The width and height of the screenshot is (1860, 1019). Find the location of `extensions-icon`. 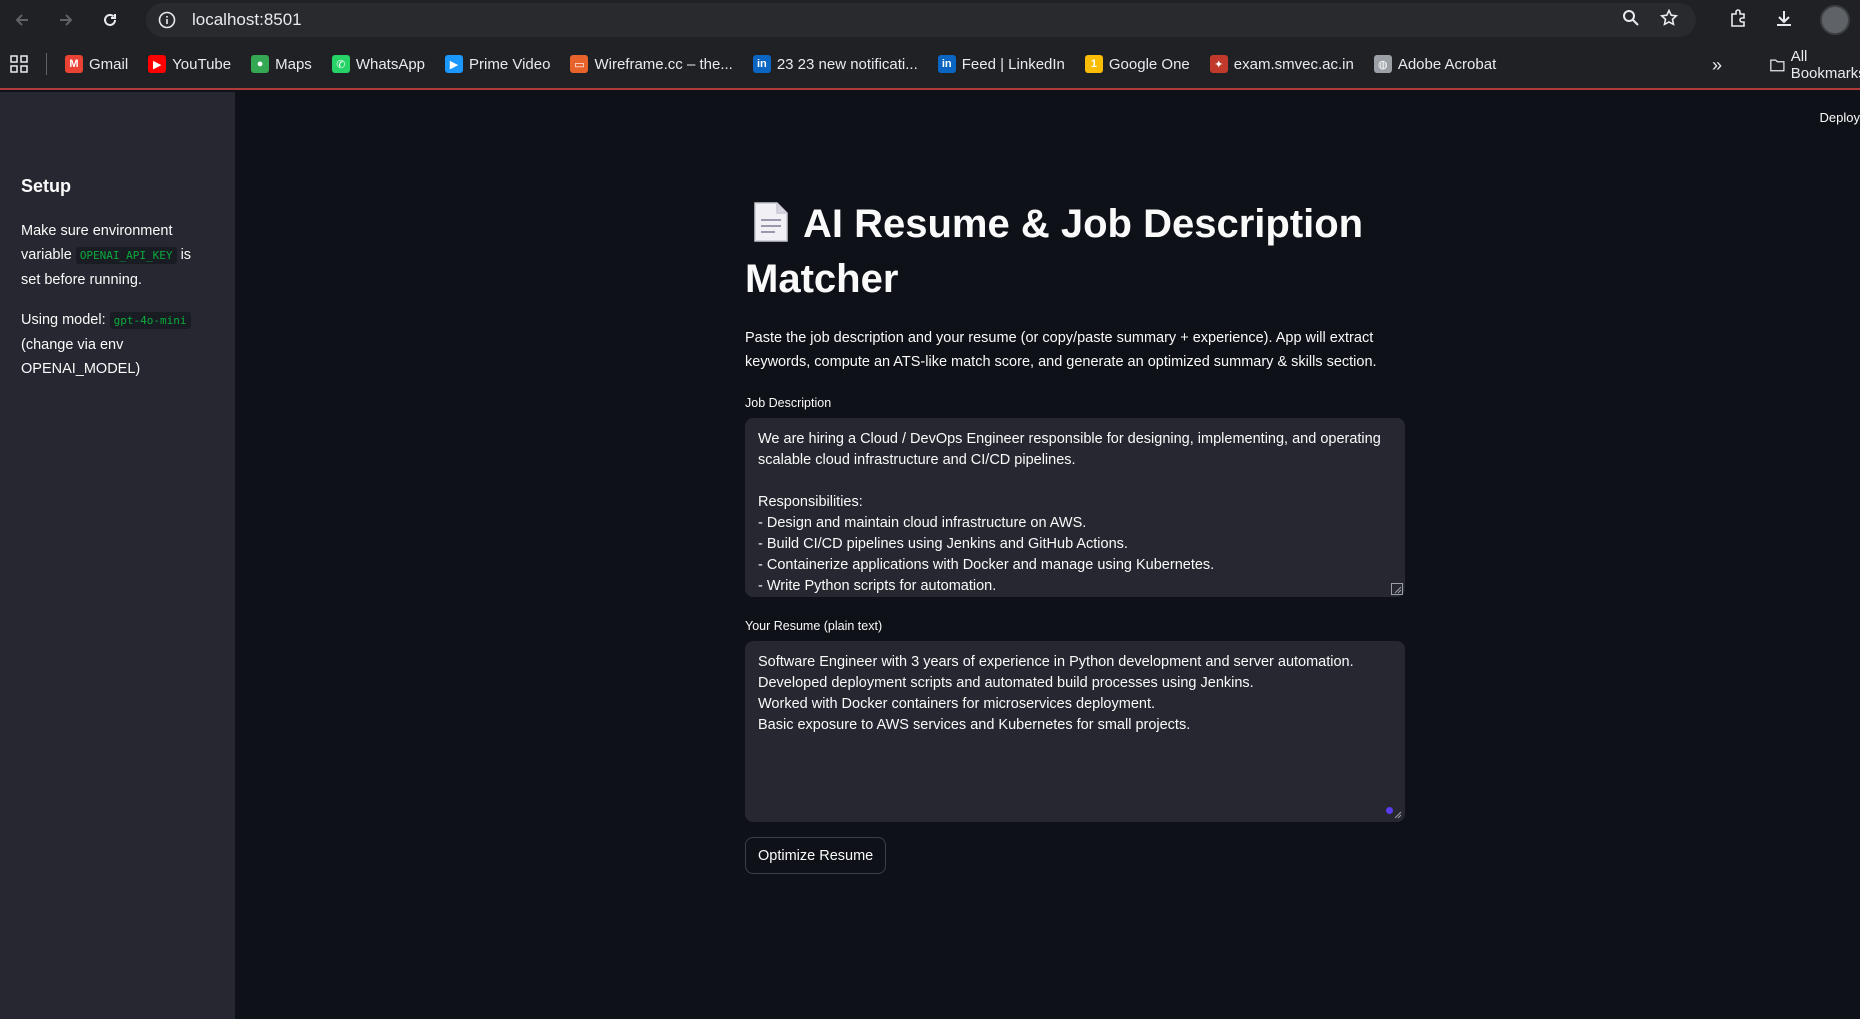

extensions-icon is located at coordinates (1738, 20).